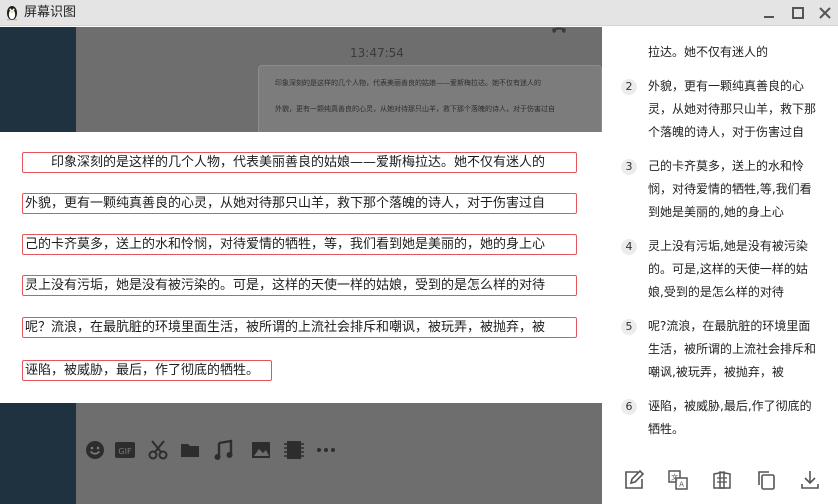 The height and width of the screenshot is (504, 838). I want to click on captured-bubble-line: 印象深刻的是这样的几个人物，代表美丽善良的姑娘——爱斯梅拉达。她不仅有迷人的, so click(408, 83).